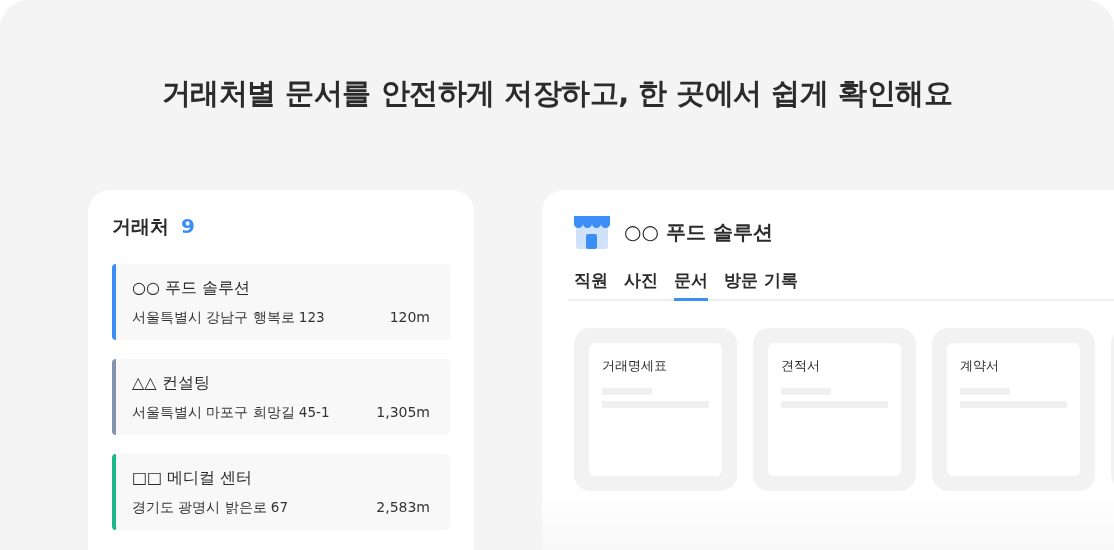  I want to click on tab: 방문 기록, so click(761, 285).